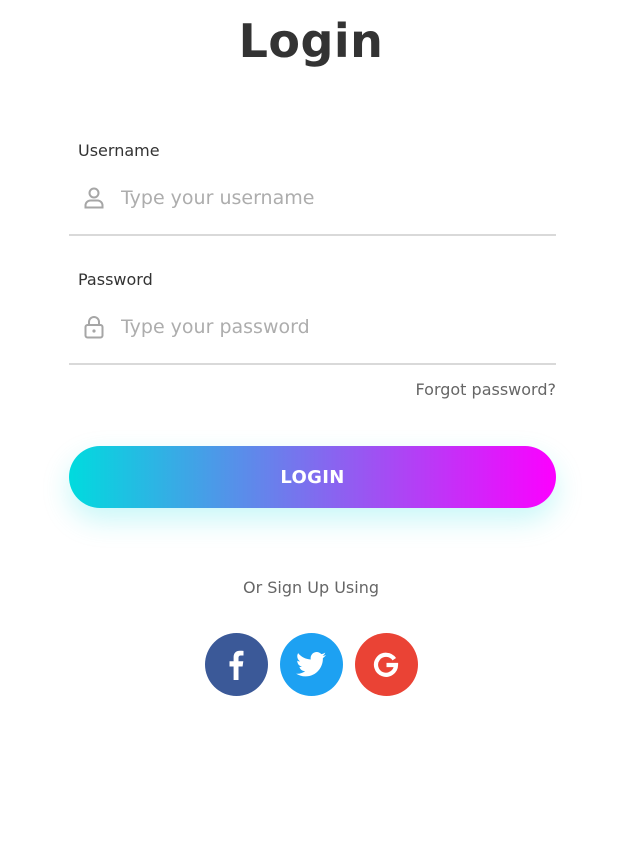 The image size is (622, 868). I want to click on username-input, so click(331, 198).